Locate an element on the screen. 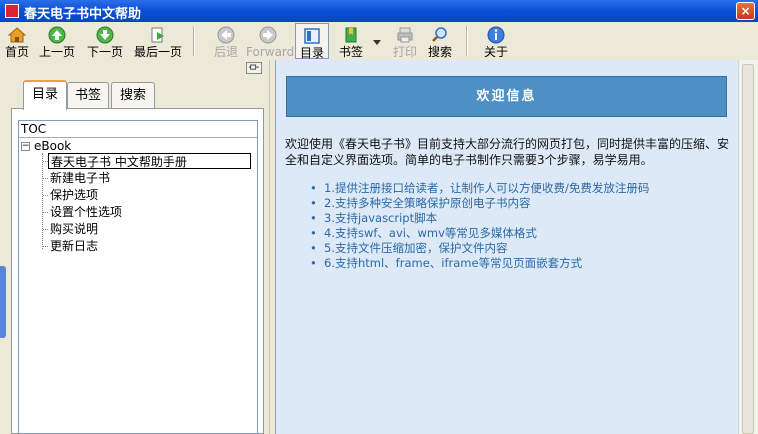 The height and width of the screenshot is (434, 758). chevron-down-icon is located at coordinates (377, 42).